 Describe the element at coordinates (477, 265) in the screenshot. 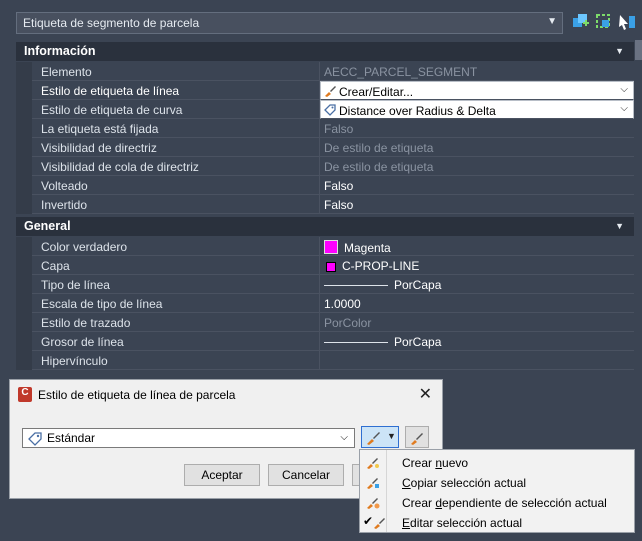

I see `prop-value: C-PROP-LINE` at that location.